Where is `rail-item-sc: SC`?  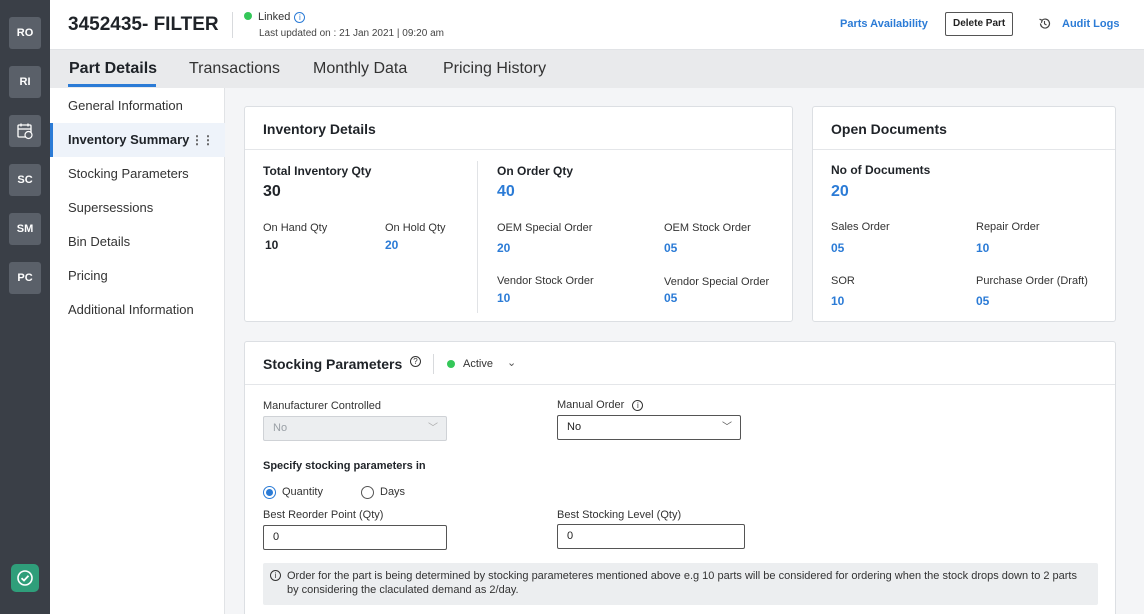 rail-item-sc: SC is located at coordinates (25, 180).